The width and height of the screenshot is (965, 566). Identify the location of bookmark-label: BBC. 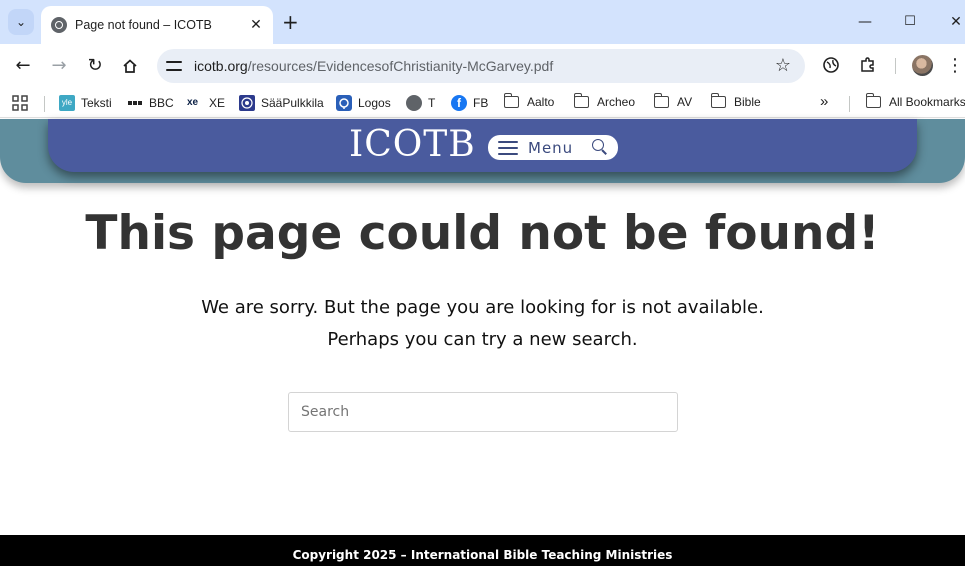
(161, 103).